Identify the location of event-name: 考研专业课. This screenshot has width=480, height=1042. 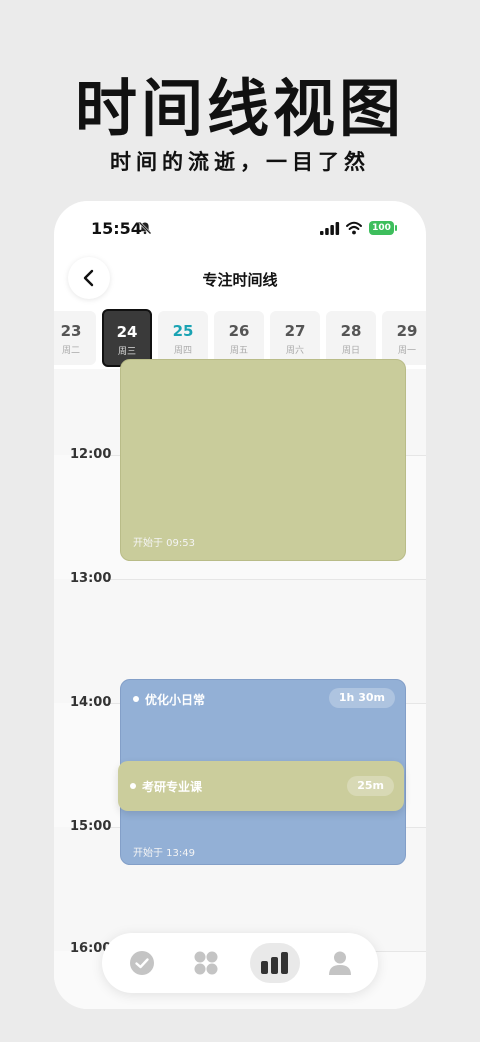
(166, 786).